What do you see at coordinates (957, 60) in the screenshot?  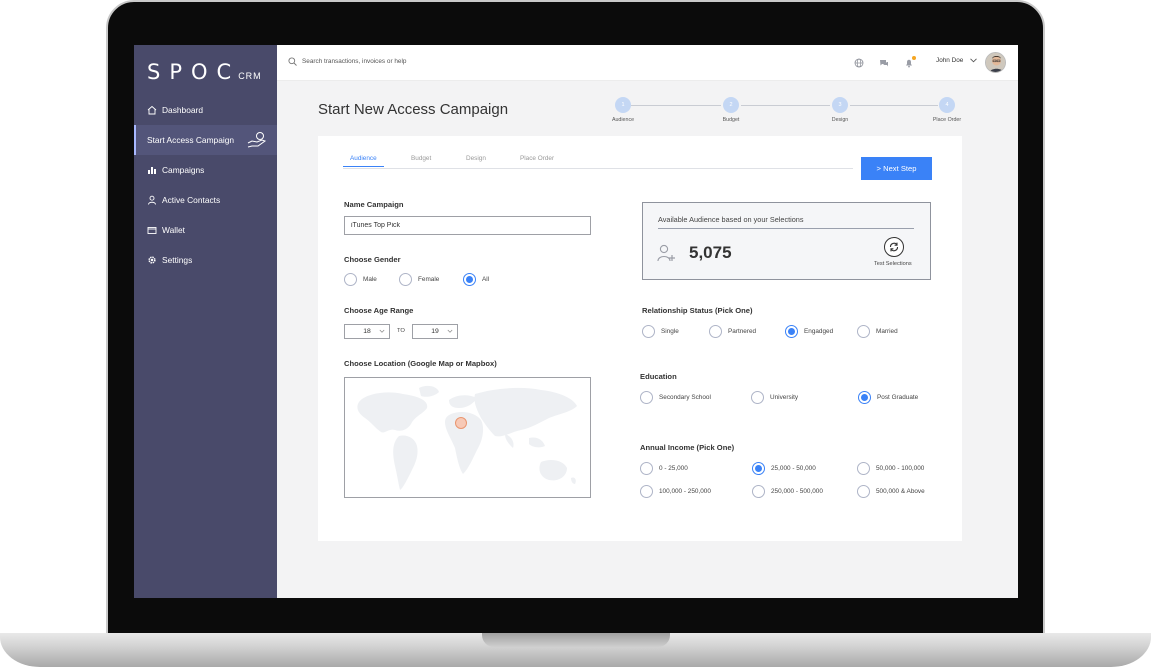 I see `user-menu: John Doe` at bounding box center [957, 60].